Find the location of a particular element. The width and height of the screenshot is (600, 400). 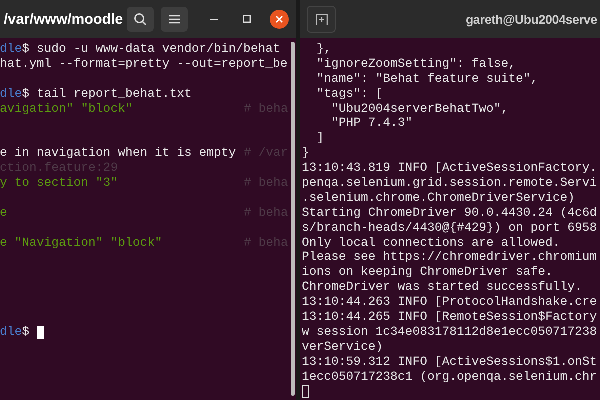

terminal-text: $ tail report_behat.txt is located at coordinates (107, 94).